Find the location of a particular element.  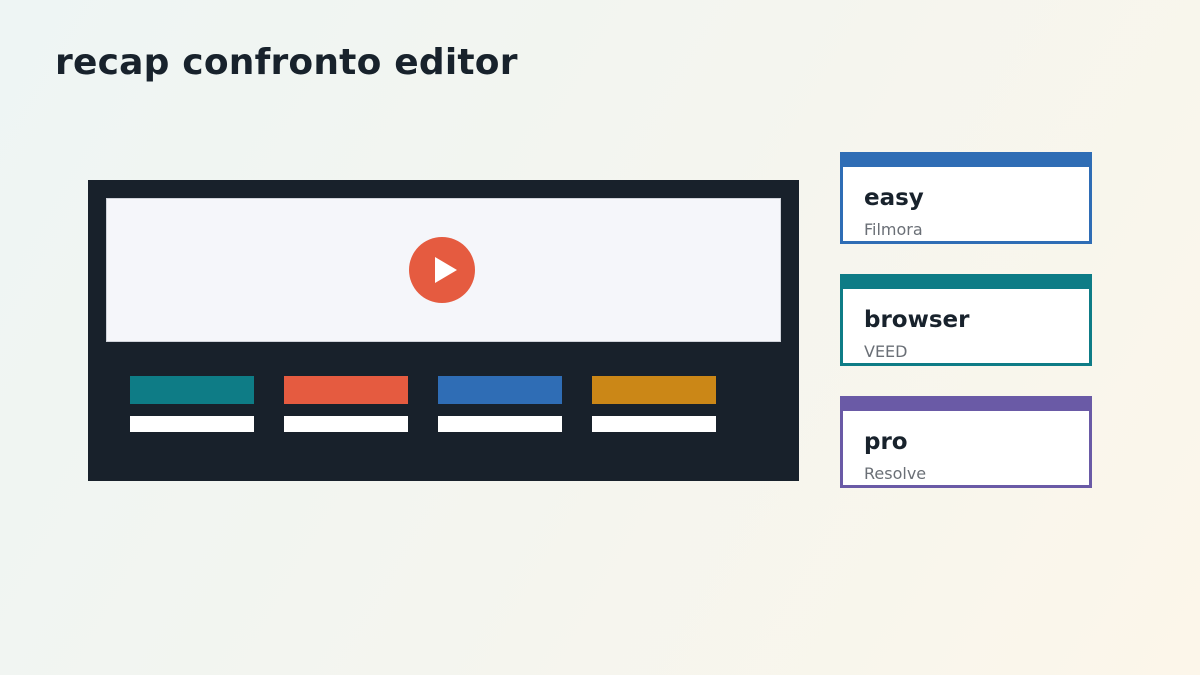

card-browser: browser VEED is located at coordinates (966, 320).